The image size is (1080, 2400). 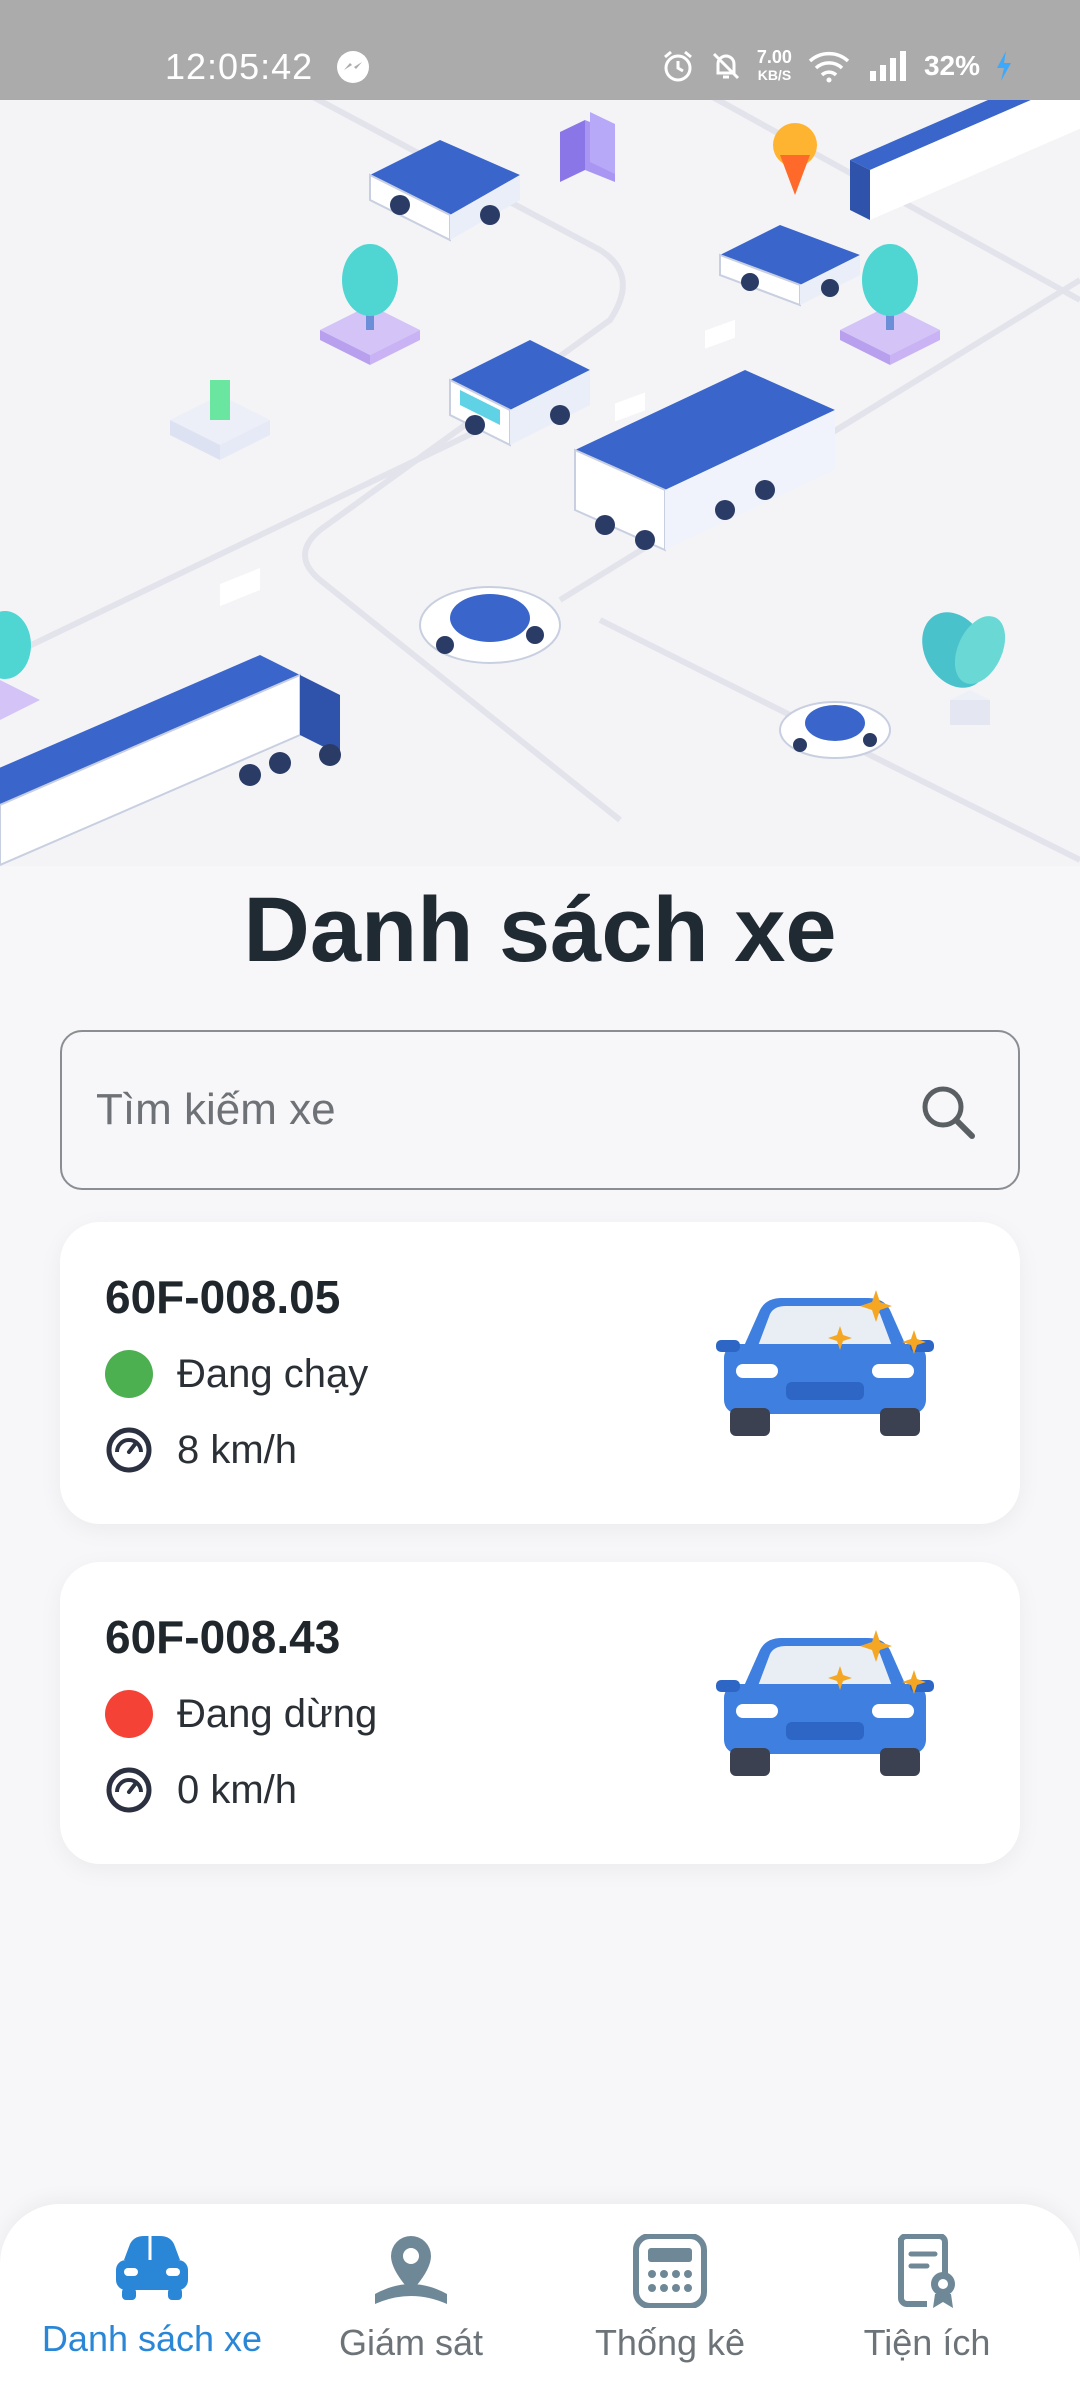 I want to click on status-icons: 7.00 KB/S 32%, so click(x=837, y=66).